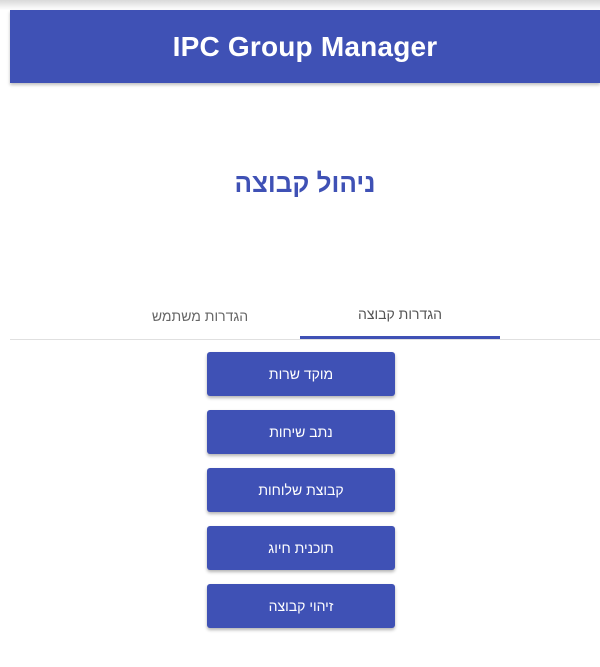 The width and height of the screenshot is (600, 667). I want to click on app-bar: IPC Group Manager, so click(305, 46).